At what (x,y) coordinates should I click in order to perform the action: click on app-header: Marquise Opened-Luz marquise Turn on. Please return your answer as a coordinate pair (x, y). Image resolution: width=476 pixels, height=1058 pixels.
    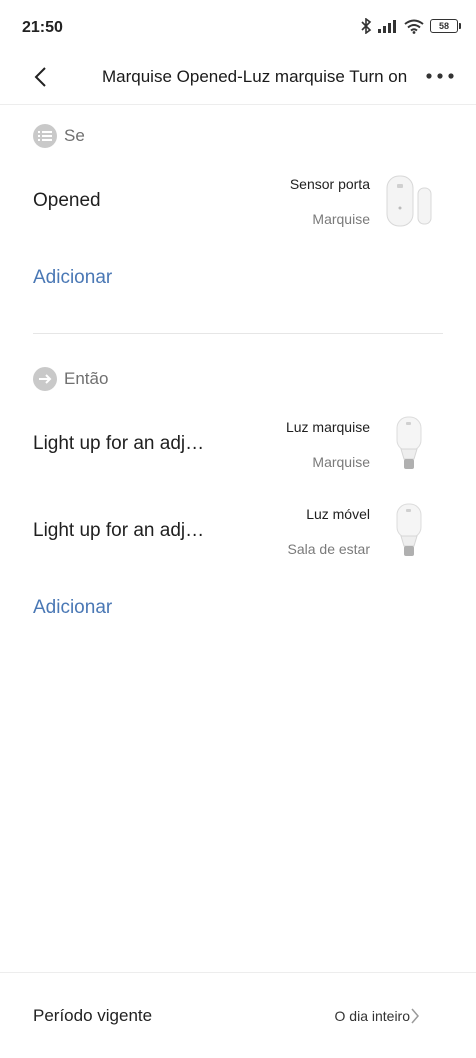
    Looking at the image, I should click on (238, 80).